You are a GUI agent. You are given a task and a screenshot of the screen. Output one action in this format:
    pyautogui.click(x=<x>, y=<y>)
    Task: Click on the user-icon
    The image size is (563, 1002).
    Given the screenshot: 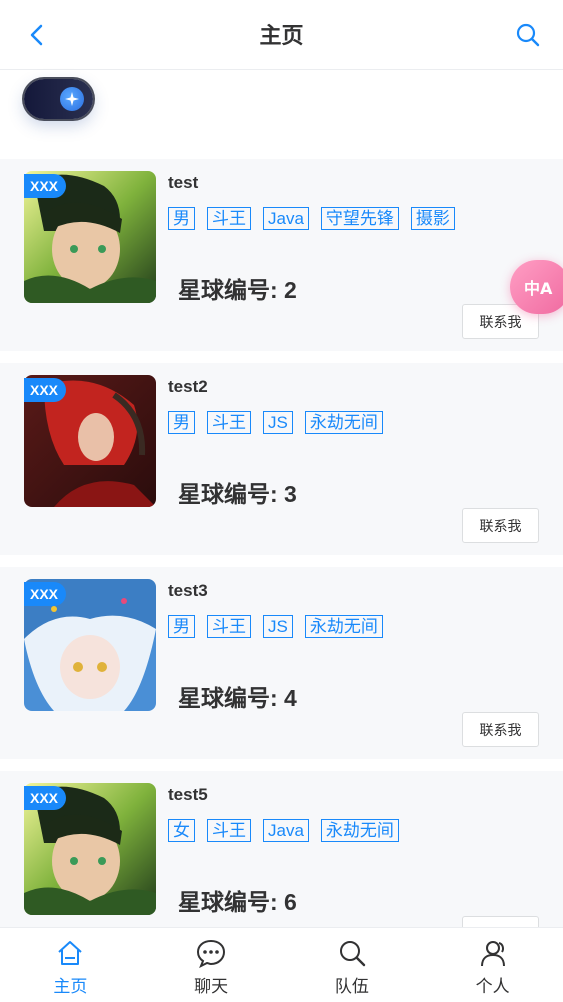 What is the action you would take?
    pyautogui.click(x=492, y=954)
    